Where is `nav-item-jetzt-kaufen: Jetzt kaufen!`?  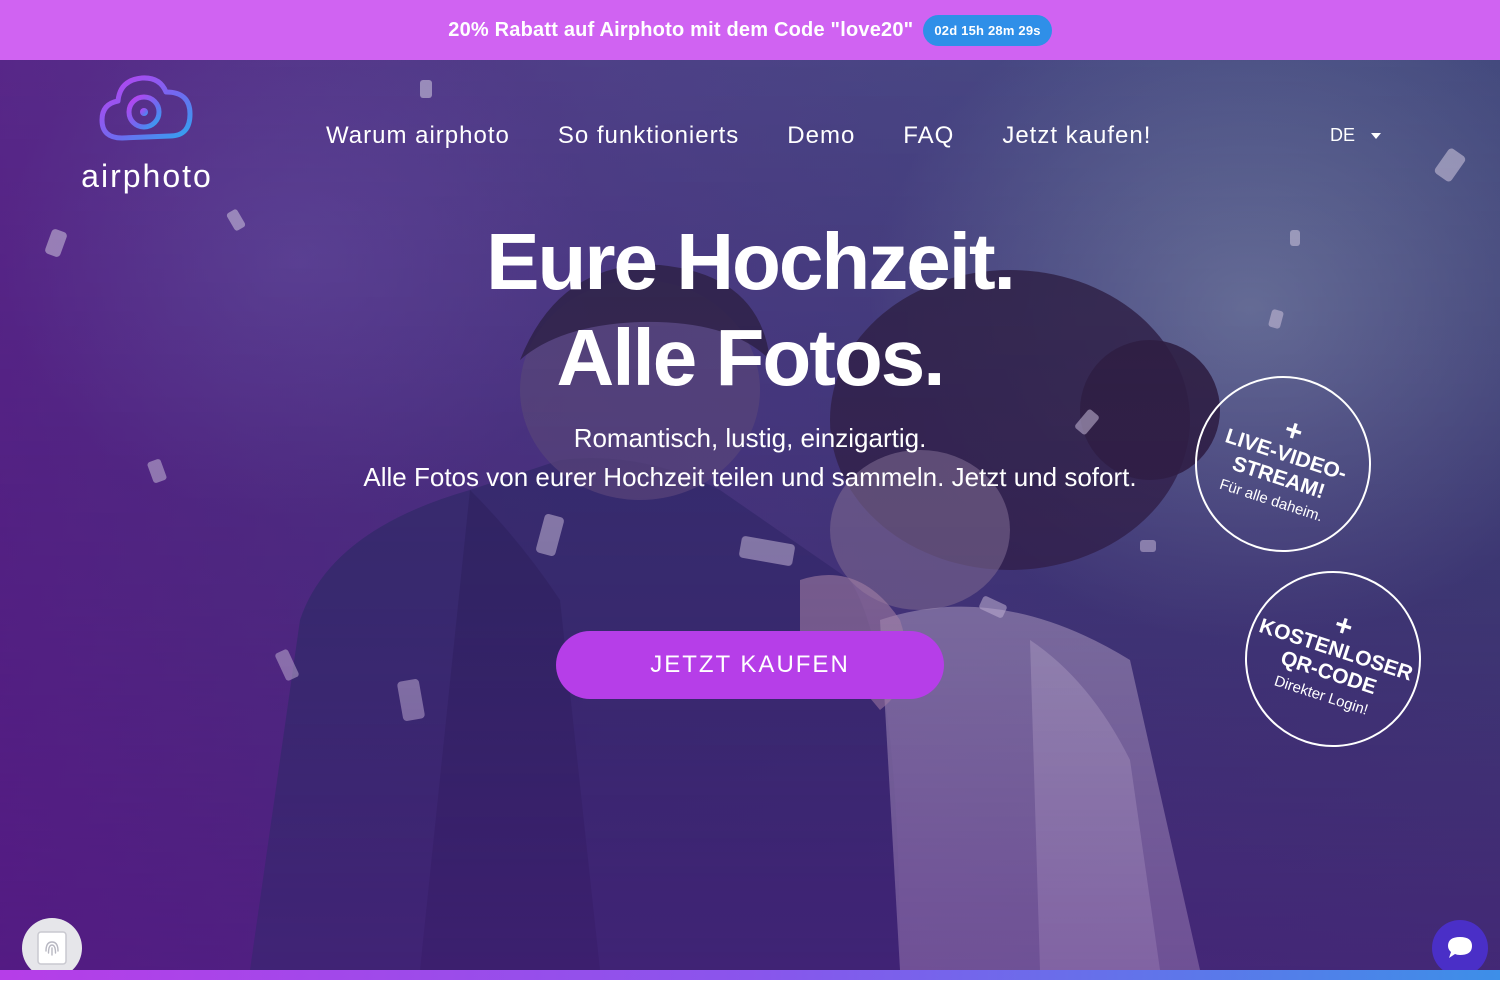 nav-item-jetzt-kaufen: Jetzt kaufen! is located at coordinates (1076, 136).